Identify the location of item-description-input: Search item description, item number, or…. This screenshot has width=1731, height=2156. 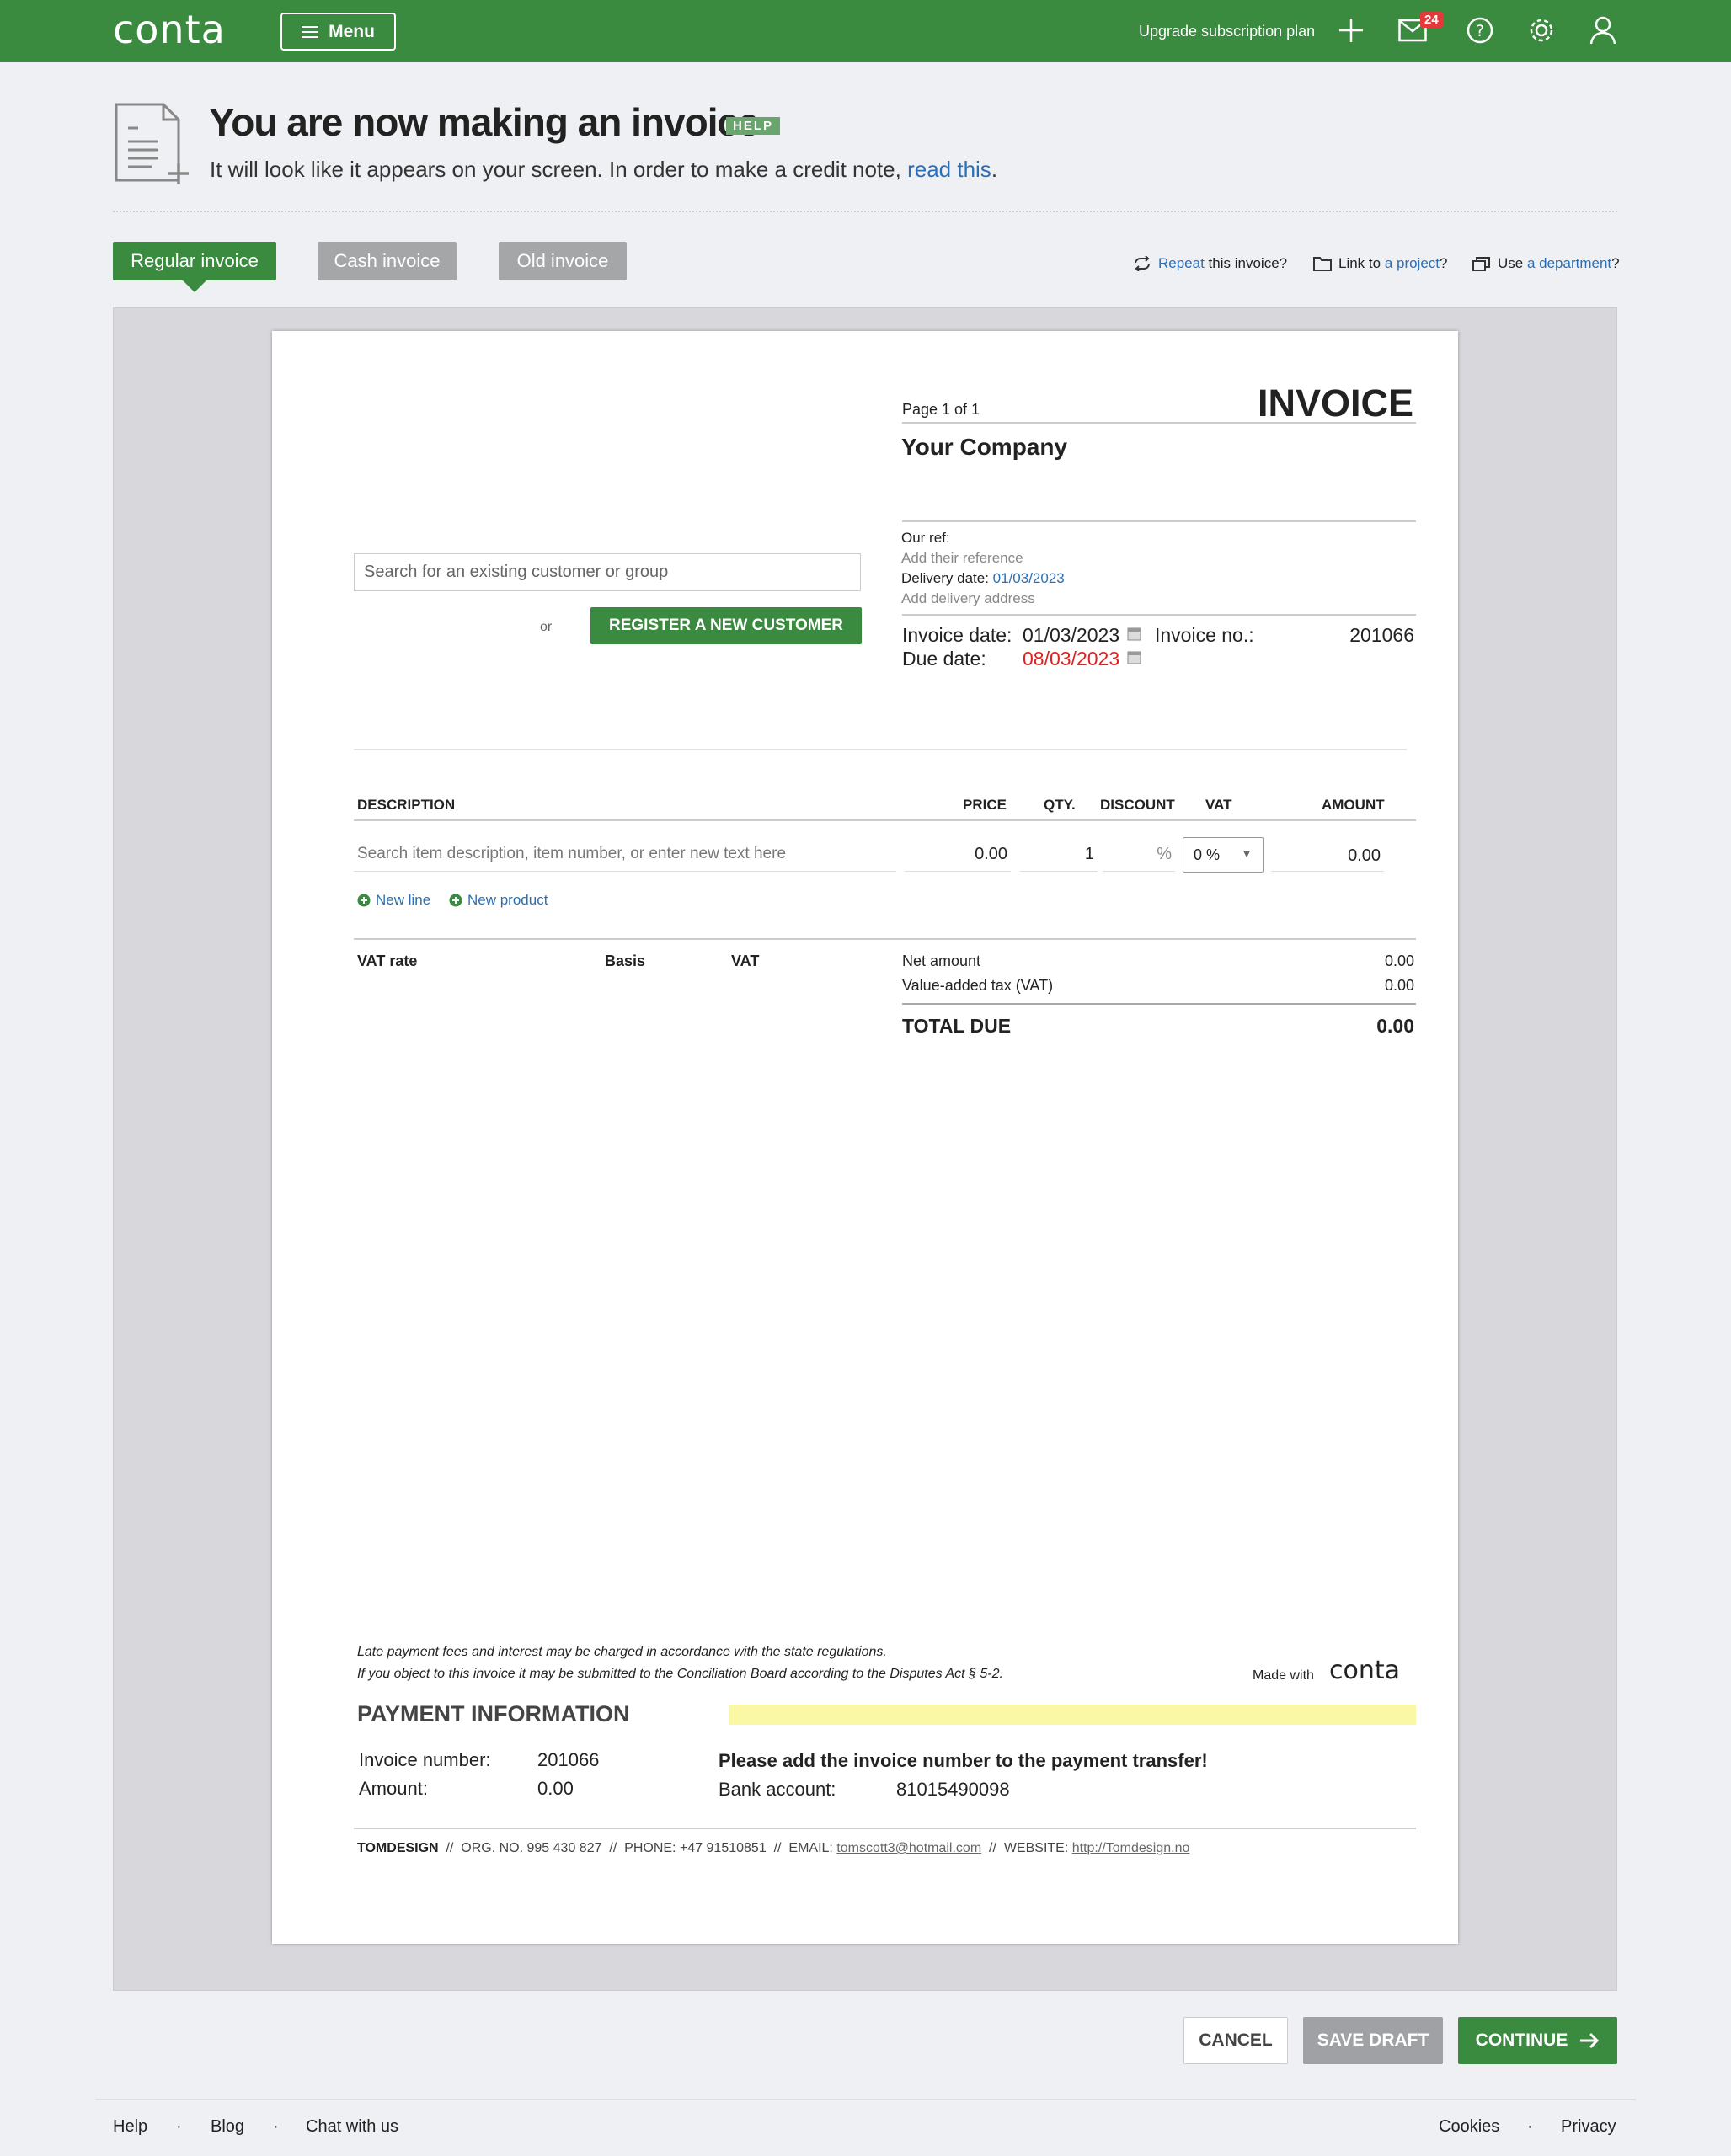
(625, 854).